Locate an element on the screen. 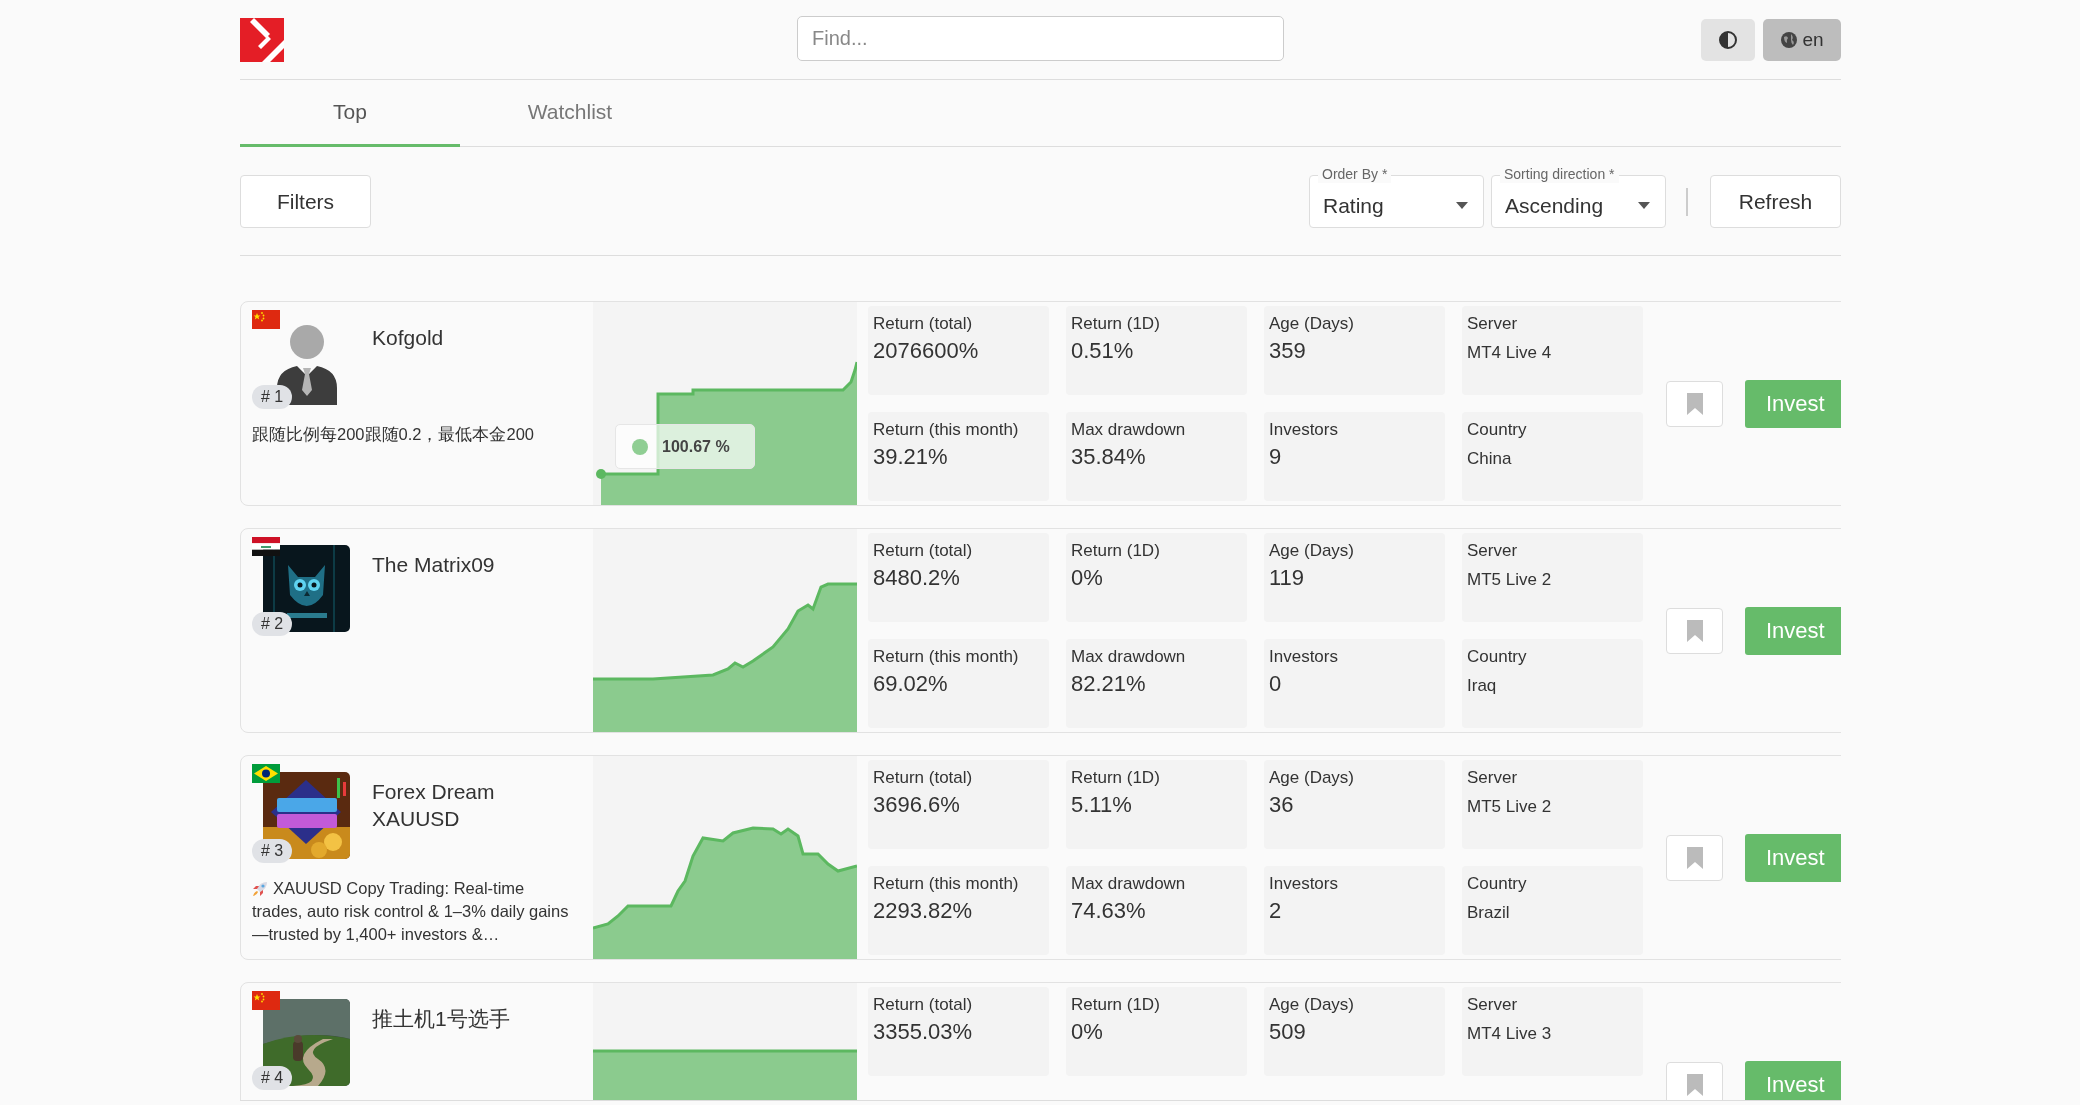  stat-value: 119 is located at coordinates (1287, 578).